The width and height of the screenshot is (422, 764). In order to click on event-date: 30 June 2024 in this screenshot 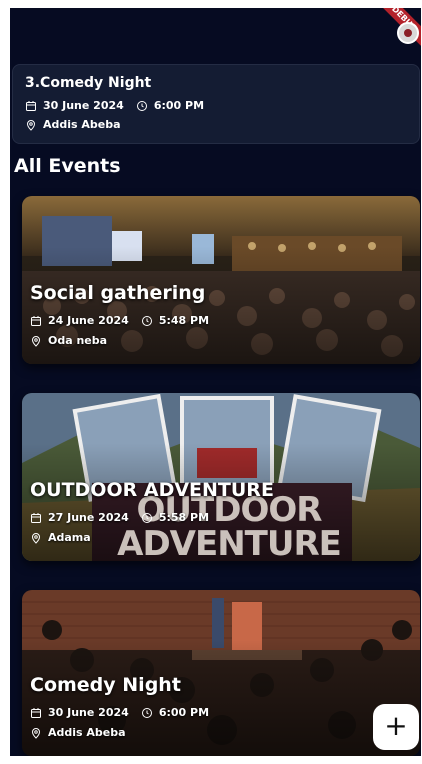, I will do `click(88, 712)`.